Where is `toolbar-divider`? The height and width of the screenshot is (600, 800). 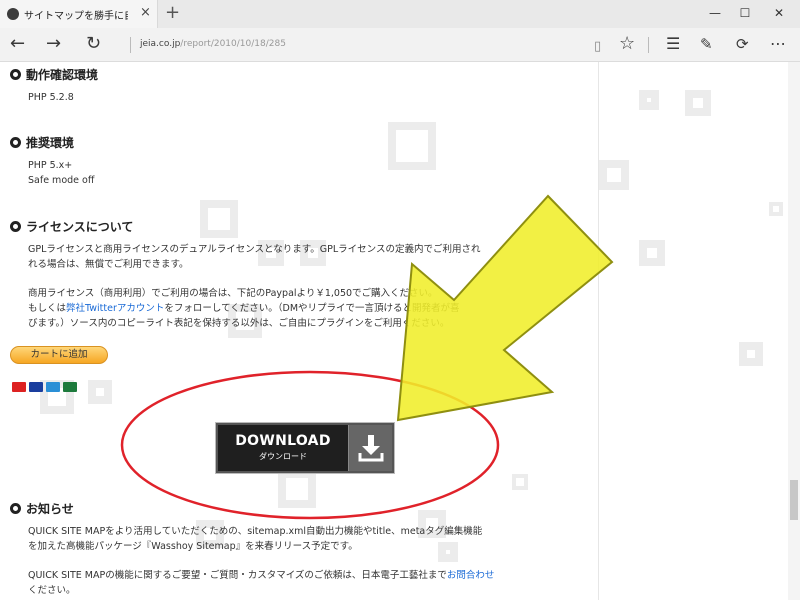
toolbar-divider is located at coordinates (648, 45).